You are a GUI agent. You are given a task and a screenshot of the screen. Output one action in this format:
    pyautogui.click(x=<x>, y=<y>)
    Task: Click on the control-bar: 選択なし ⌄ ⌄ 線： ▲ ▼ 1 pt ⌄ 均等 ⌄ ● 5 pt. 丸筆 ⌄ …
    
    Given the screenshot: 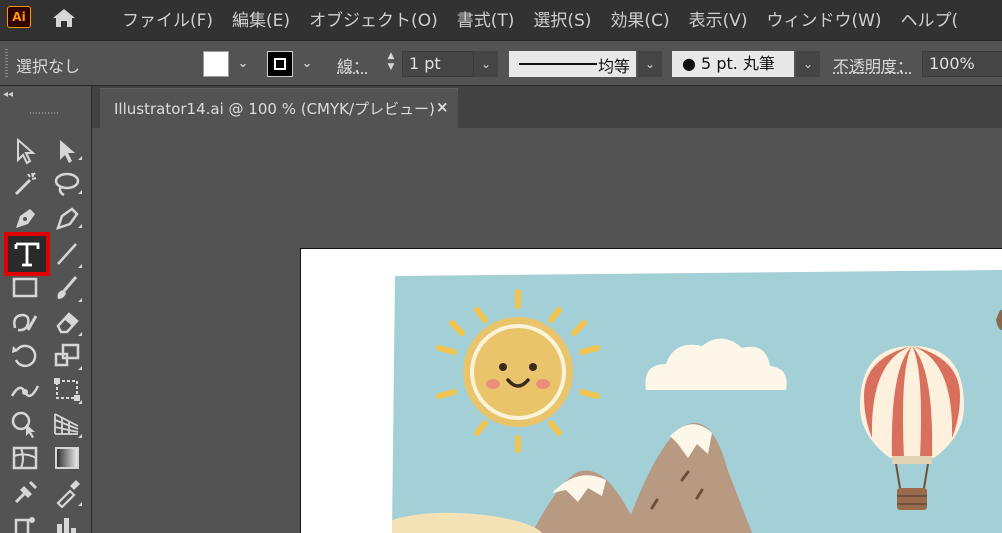 What is the action you would take?
    pyautogui.click(x=501, y=63)
    